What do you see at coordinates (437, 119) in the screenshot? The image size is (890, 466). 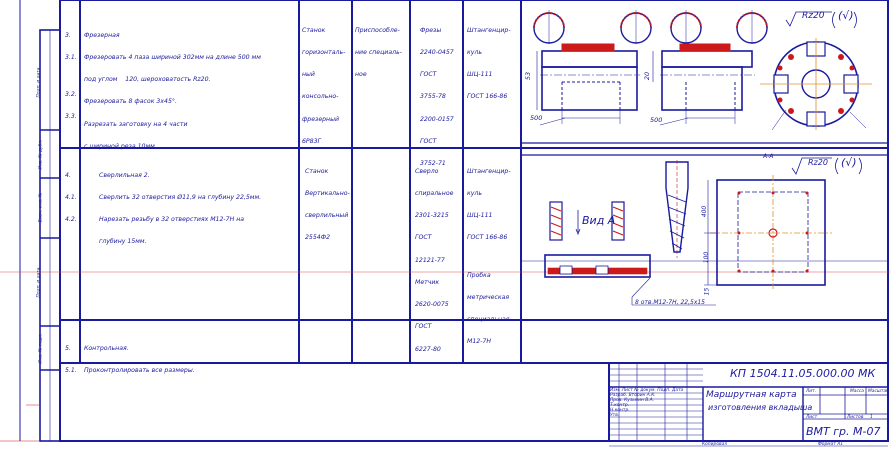 I see `row1-tool-4: 2200-0157` at bounding box center [437, 119].